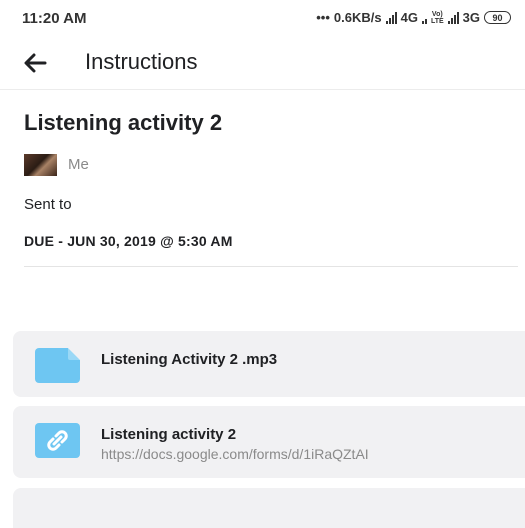  Describe the element at coordinates (323, 17) in the screenshot. I see `dots-icon: •••` at that location.